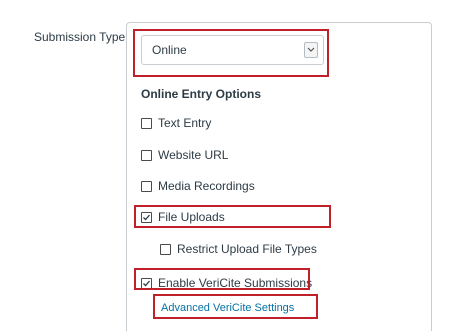 The image size is (450, 331). I want to click on website-url-option: Website URL, so click(184, 155).